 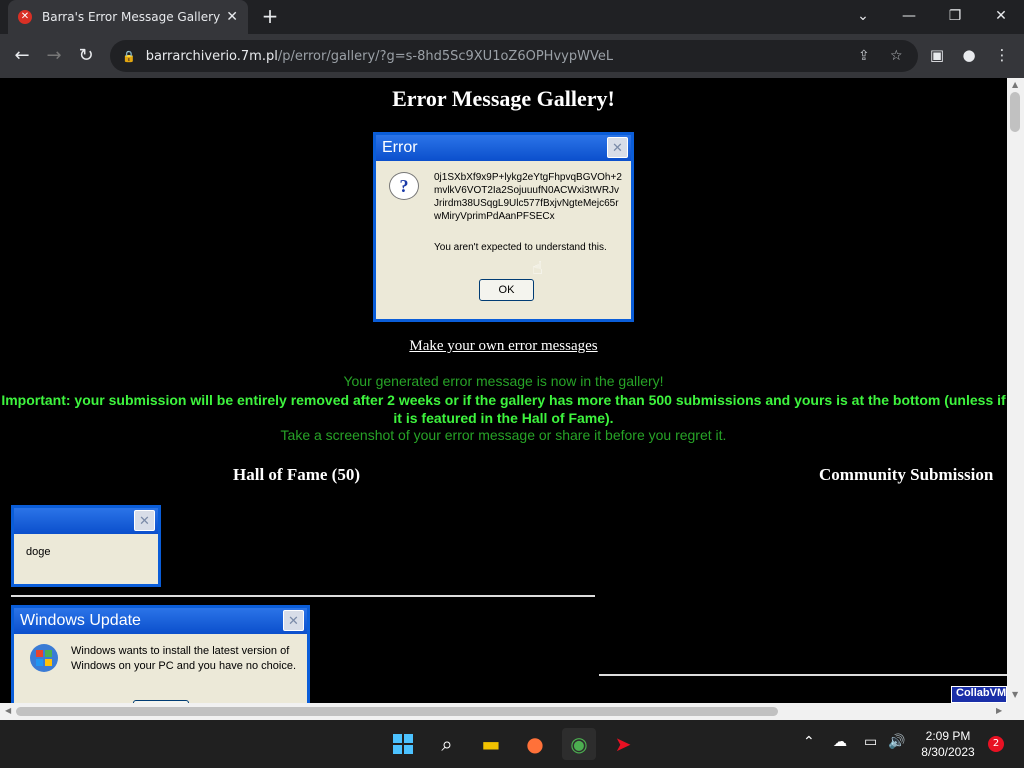 I want to click on chrome-icon: ◉, so click(x=579, y=744).